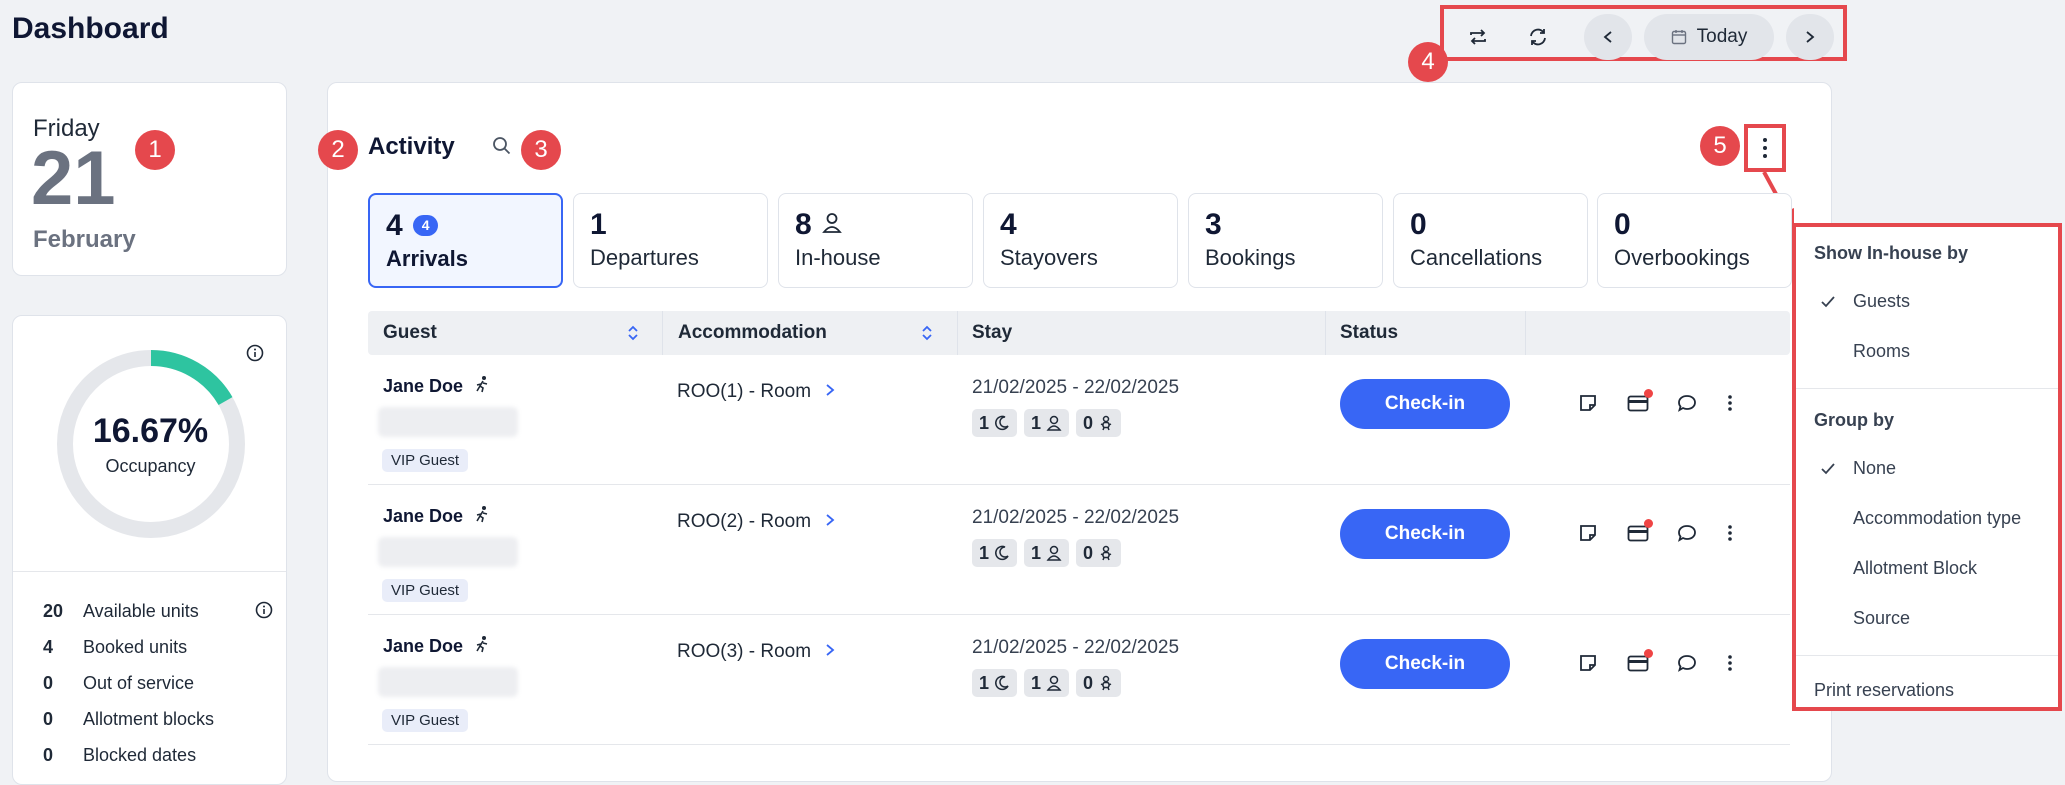 Image resolution: width=2065 pixels, height=785 pixels. Describe the element at coordinates (1810, 37) in the screenshot. I see `next-day-button` at that location.